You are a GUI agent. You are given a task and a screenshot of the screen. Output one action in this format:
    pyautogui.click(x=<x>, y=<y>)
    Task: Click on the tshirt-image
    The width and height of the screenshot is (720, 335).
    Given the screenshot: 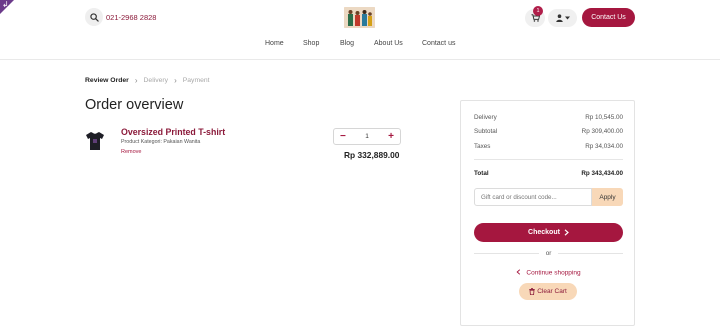 What is the action you would take?
    pyautogui.click(x=95, y=141)
    